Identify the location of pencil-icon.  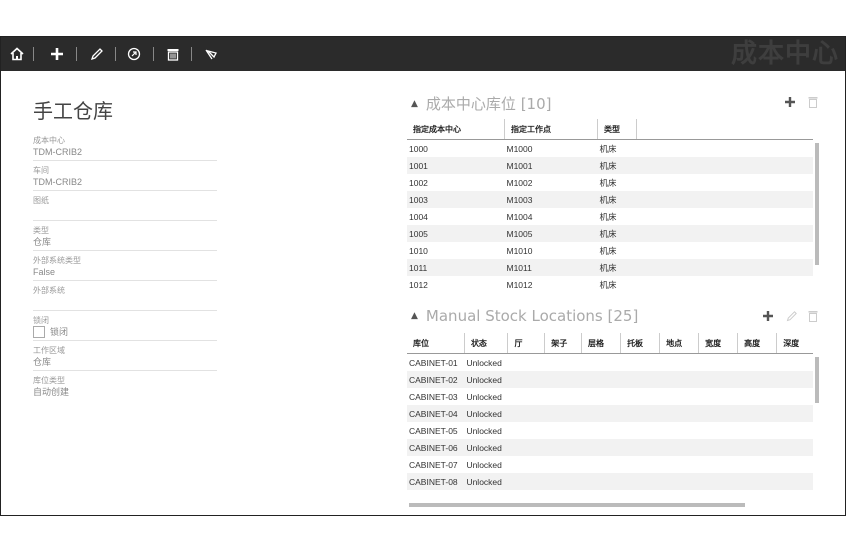
(97, 54).